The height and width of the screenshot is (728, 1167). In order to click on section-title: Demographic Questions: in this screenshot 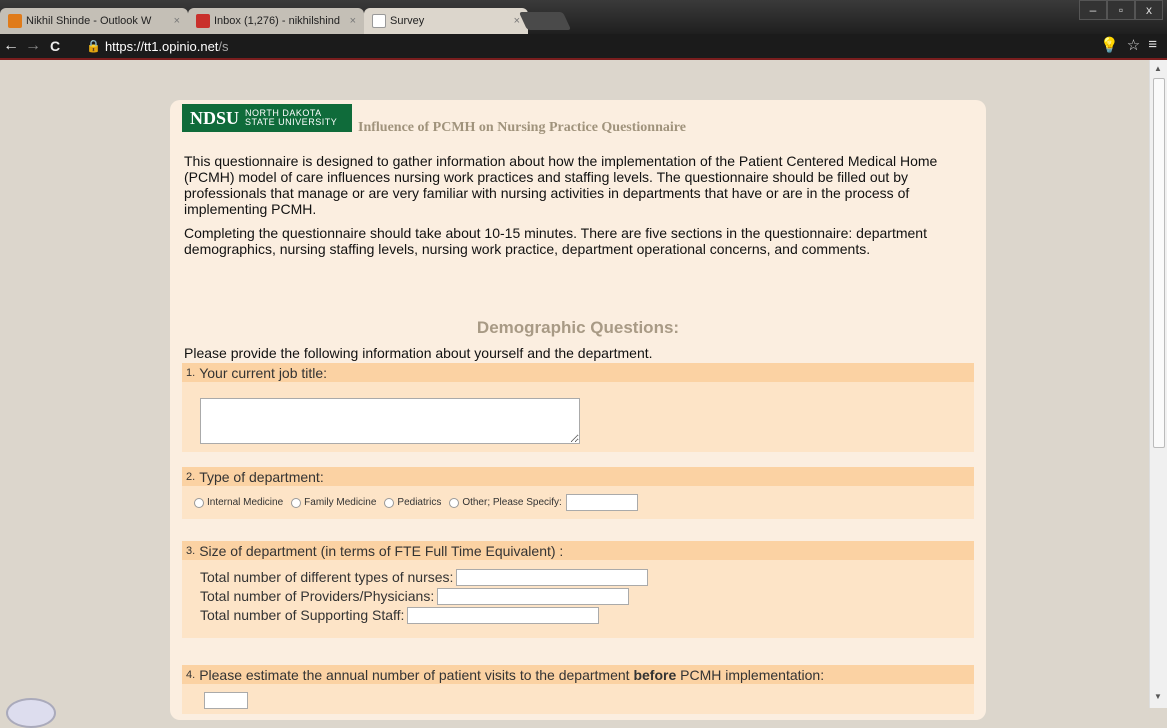, I will do `click(578, 327)`.